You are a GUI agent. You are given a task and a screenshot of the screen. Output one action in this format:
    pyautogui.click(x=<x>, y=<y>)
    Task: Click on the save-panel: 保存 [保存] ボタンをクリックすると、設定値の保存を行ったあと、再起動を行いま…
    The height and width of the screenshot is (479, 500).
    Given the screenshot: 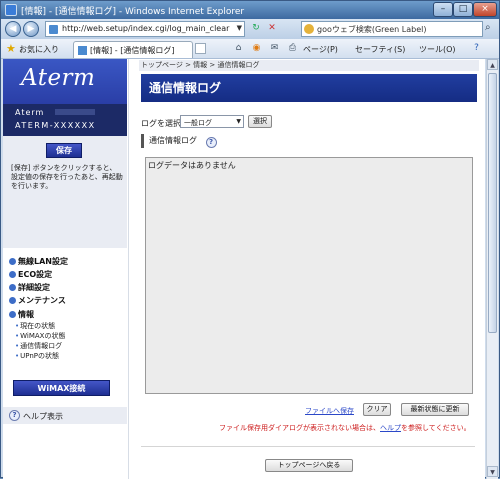 What is the action you would take?
    pyautogui.click(x=65, y=192)
    